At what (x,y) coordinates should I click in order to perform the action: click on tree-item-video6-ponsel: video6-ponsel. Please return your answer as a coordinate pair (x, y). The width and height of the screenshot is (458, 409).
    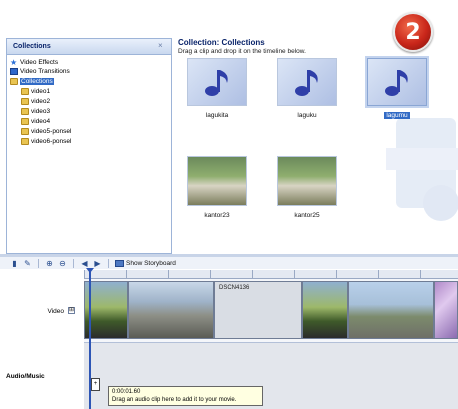
    Looking at the image, I should click on (46, 141).